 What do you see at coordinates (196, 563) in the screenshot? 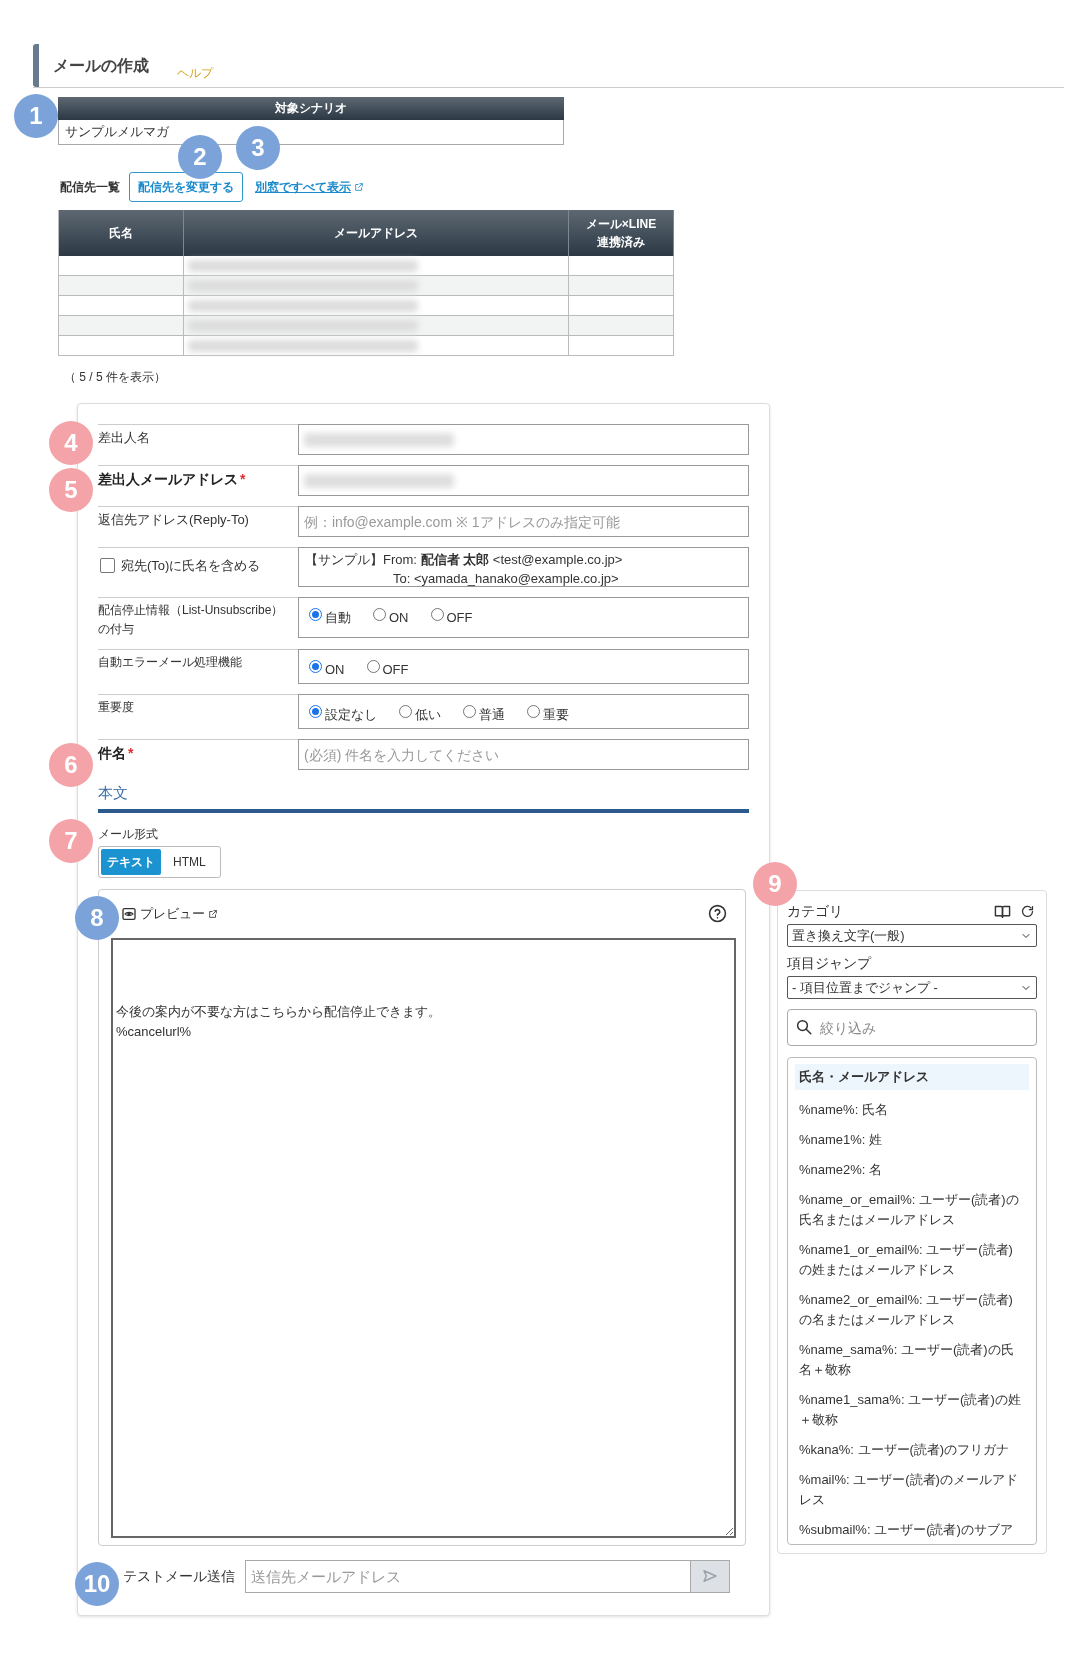
I see `include-name-checkbox: 宛先(To)に氏名を含める` at bounding box center [196, 563].